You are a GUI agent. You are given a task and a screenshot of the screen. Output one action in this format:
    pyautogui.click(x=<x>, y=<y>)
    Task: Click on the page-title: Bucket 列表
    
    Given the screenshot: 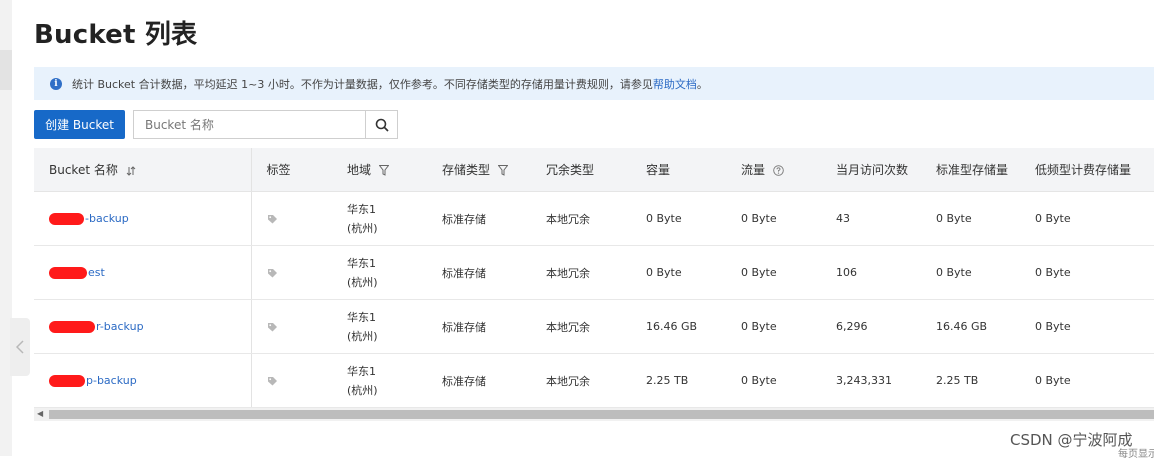 What is the action you would take?
    pyautogui.click(x=116, y=35)
    